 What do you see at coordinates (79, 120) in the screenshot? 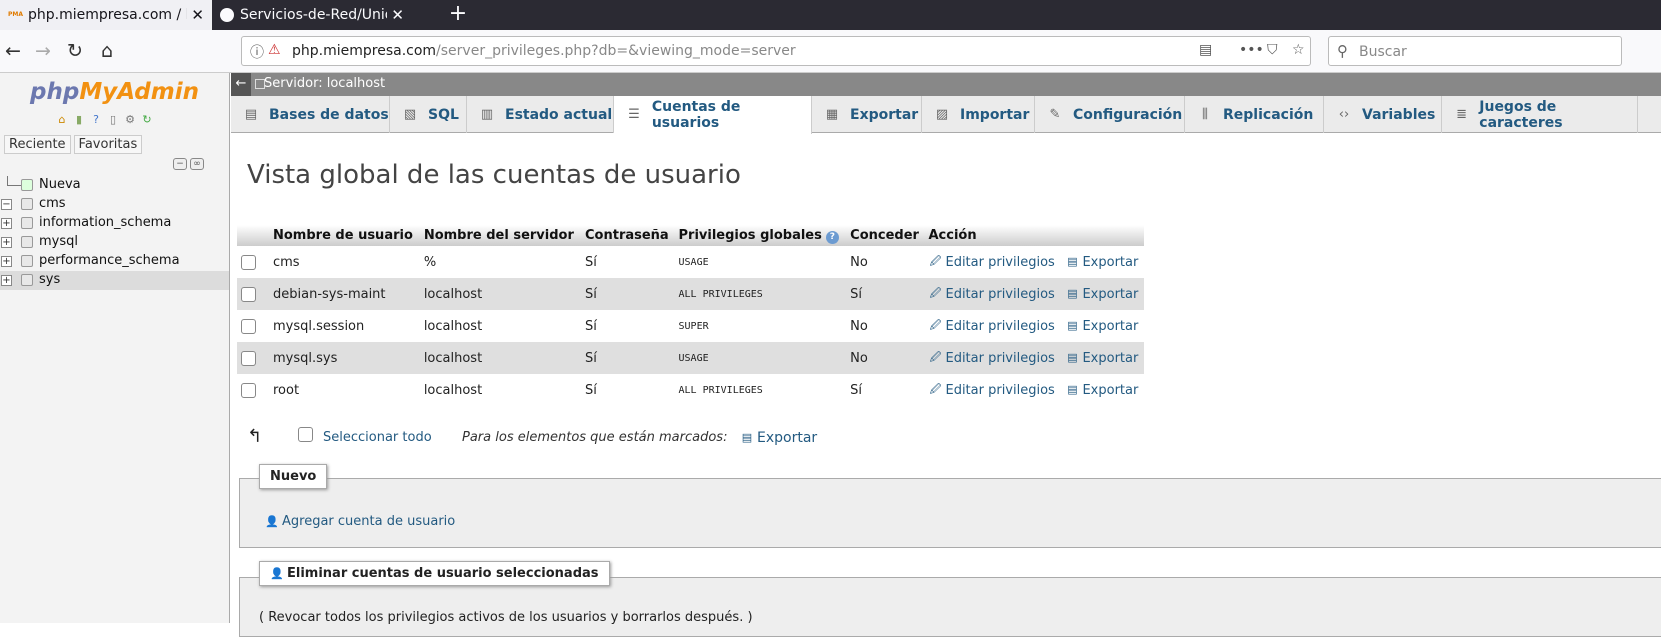
I see `logout-icon: ▮` at bounding box center [79, 120].